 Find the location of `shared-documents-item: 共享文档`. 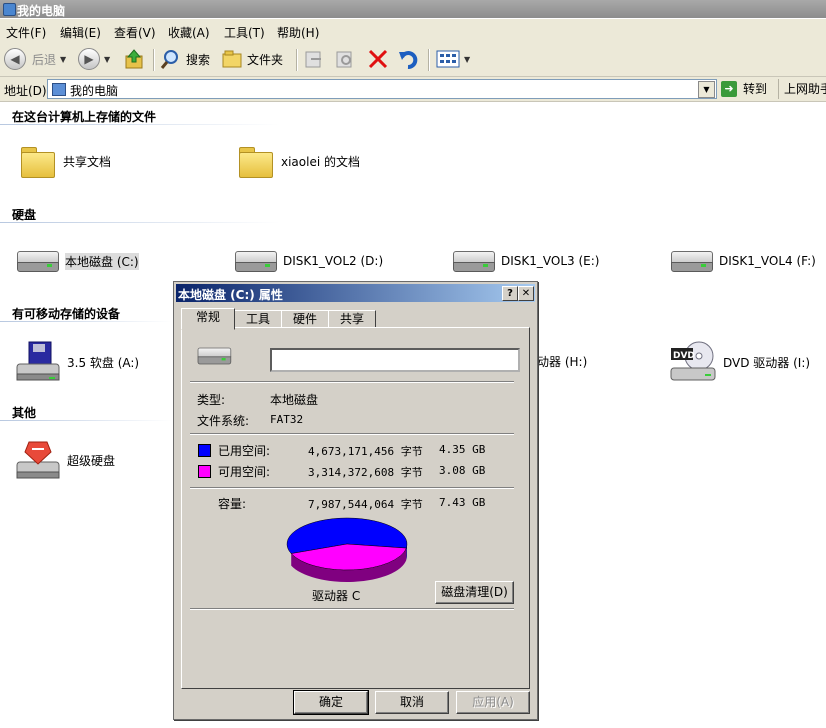

shared-documents-item: 共享文档 is located at coordinates (65, 161).